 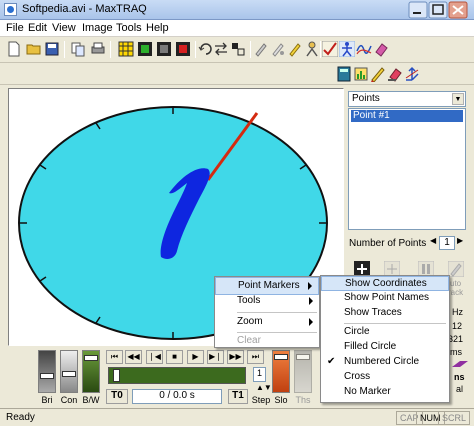 What do you see at coordinates (381, 49) in the screenshot?
I see `eraser-icon` at bounding box center [381, 49].